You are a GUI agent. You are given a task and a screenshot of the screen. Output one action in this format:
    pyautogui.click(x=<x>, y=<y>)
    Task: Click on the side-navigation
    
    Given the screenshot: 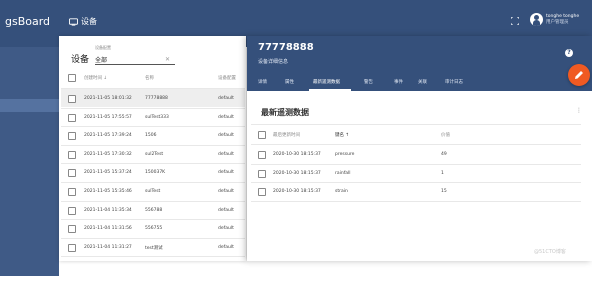 What is the action you would take?
    pyautogui.click(x=29, y=161)
    